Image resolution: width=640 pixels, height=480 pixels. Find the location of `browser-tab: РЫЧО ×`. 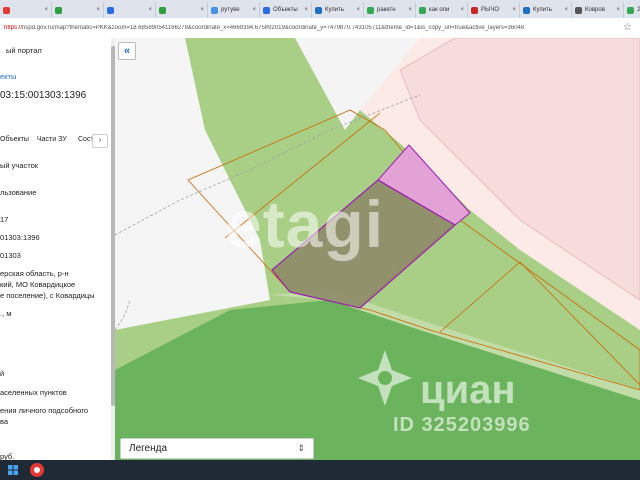

browser-tab: РЫЧО × is located at coordinates (494, 10).